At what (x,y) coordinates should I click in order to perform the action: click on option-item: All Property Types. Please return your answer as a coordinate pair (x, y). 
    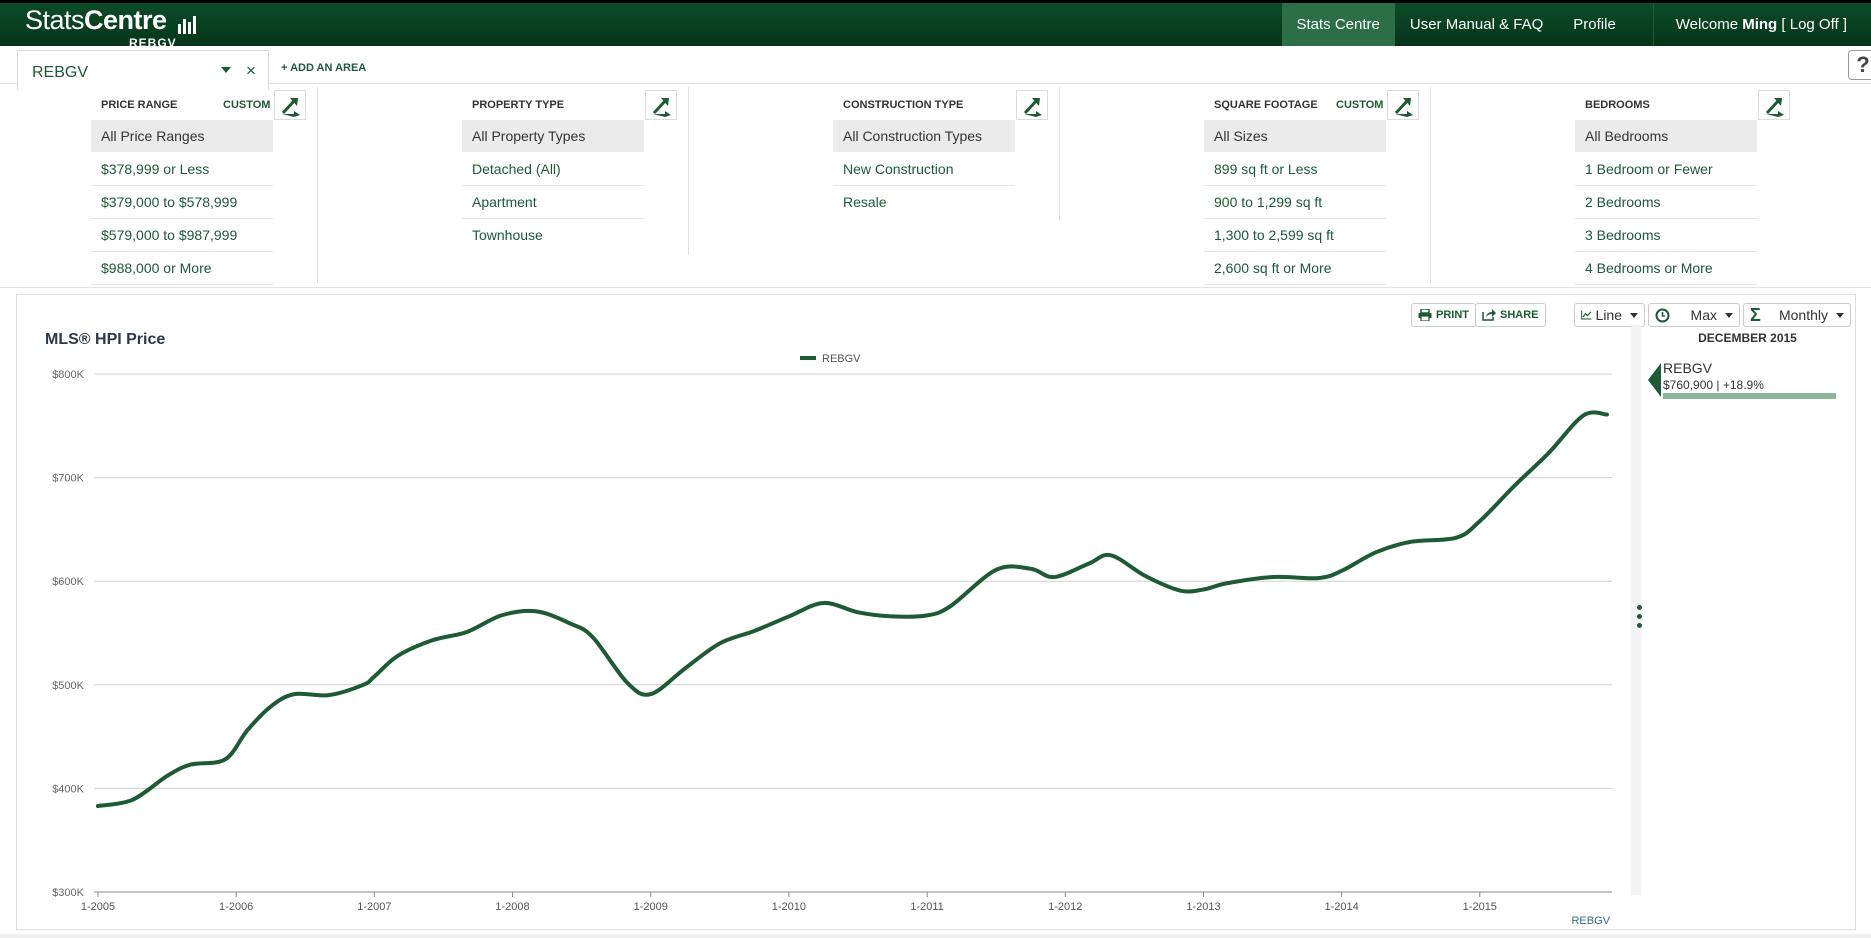
    Looking at the image, I should click on (553, 136).